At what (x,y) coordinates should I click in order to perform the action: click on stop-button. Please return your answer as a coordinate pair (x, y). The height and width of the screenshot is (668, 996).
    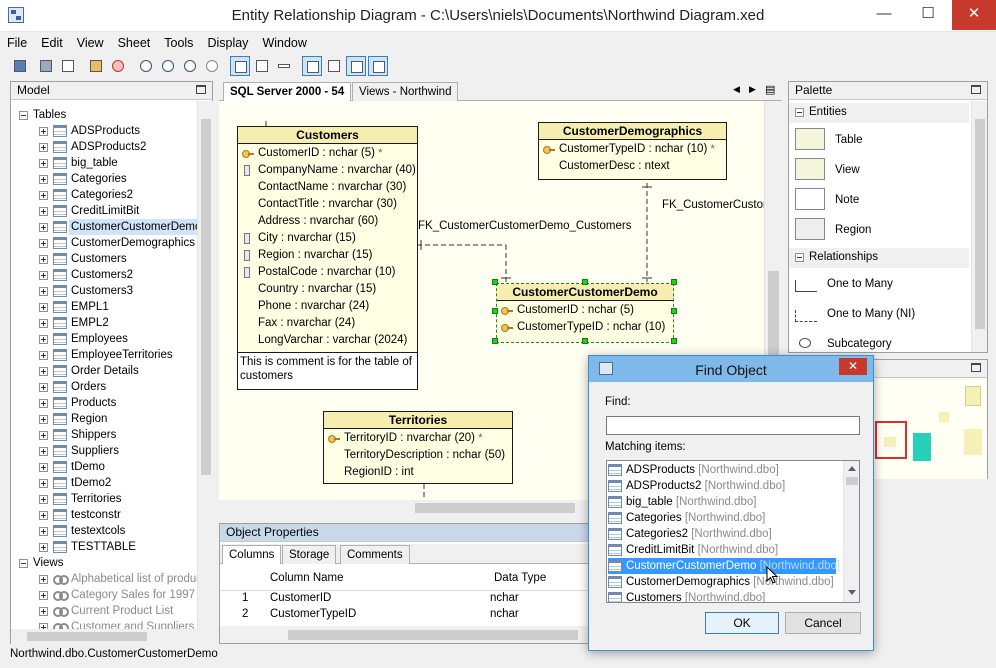
    Looking at the image, I should click on (118, 66).